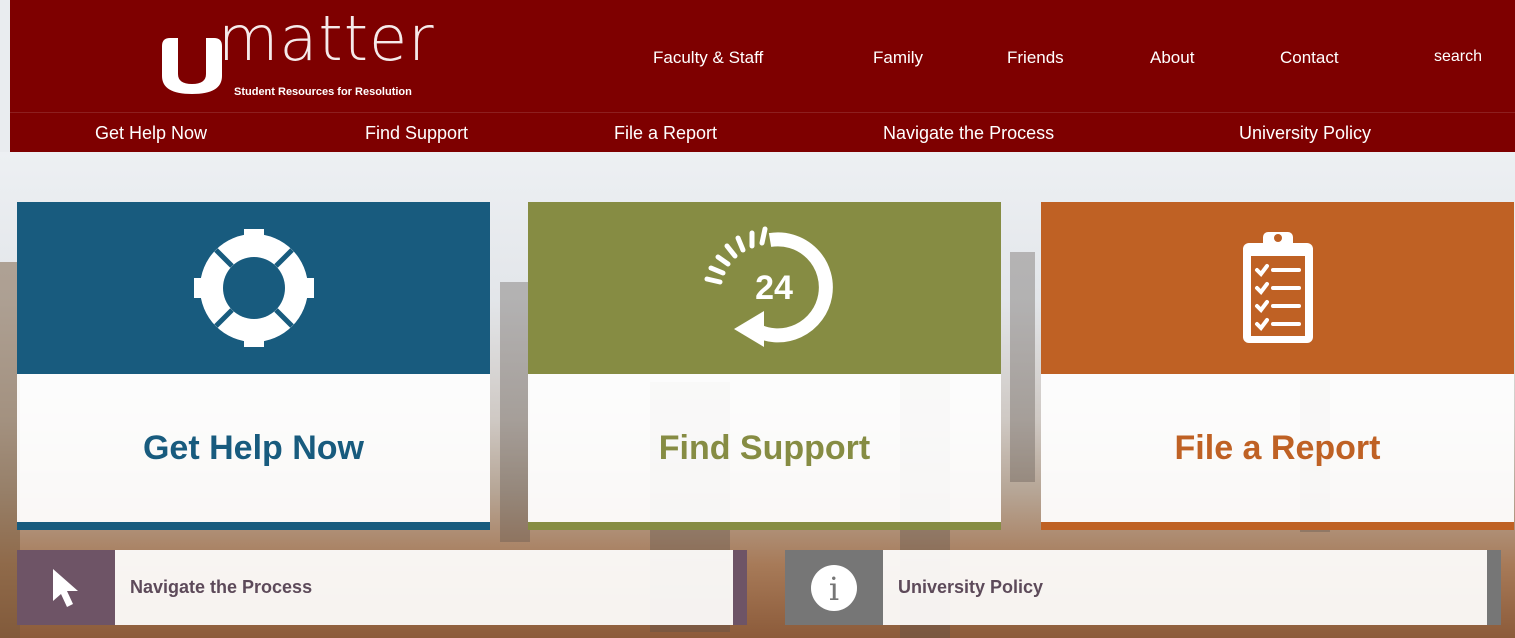 This screenshot has height=638, width=1515. Describe the element at coordinates (764, 526) in the screenshot. I see `tile-find-support-bar` at that location.